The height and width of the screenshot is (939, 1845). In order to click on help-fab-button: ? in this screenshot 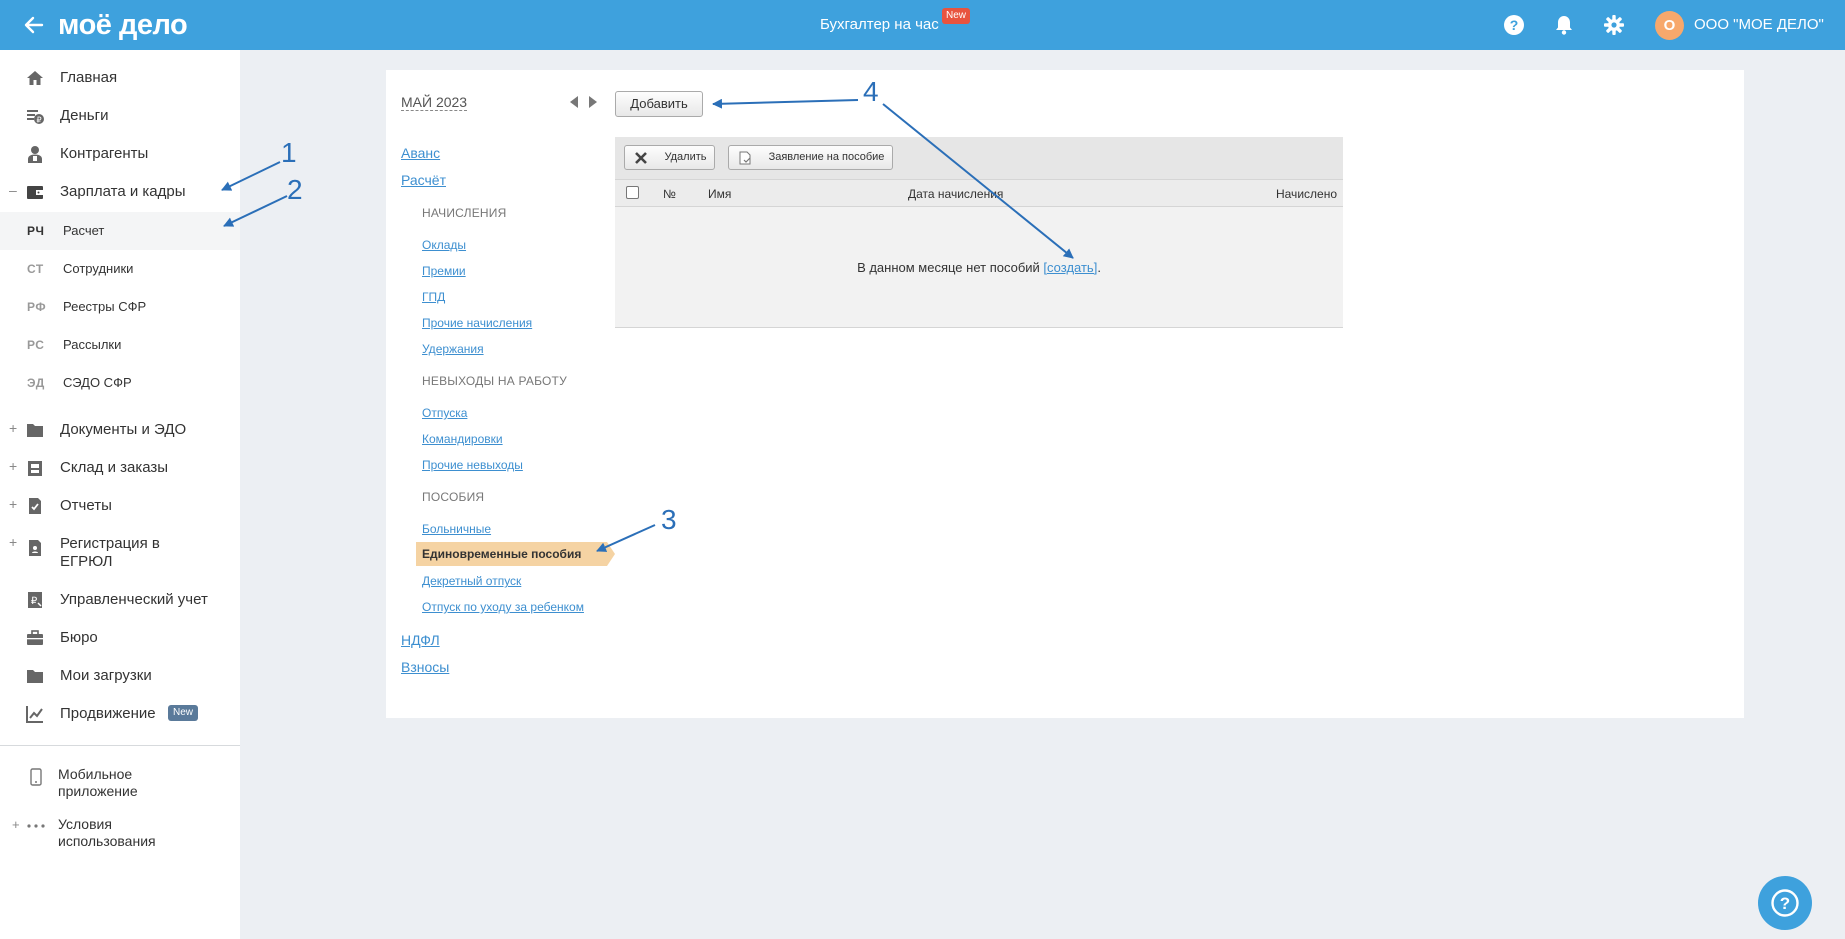, I will do `click(1785, 903)`.